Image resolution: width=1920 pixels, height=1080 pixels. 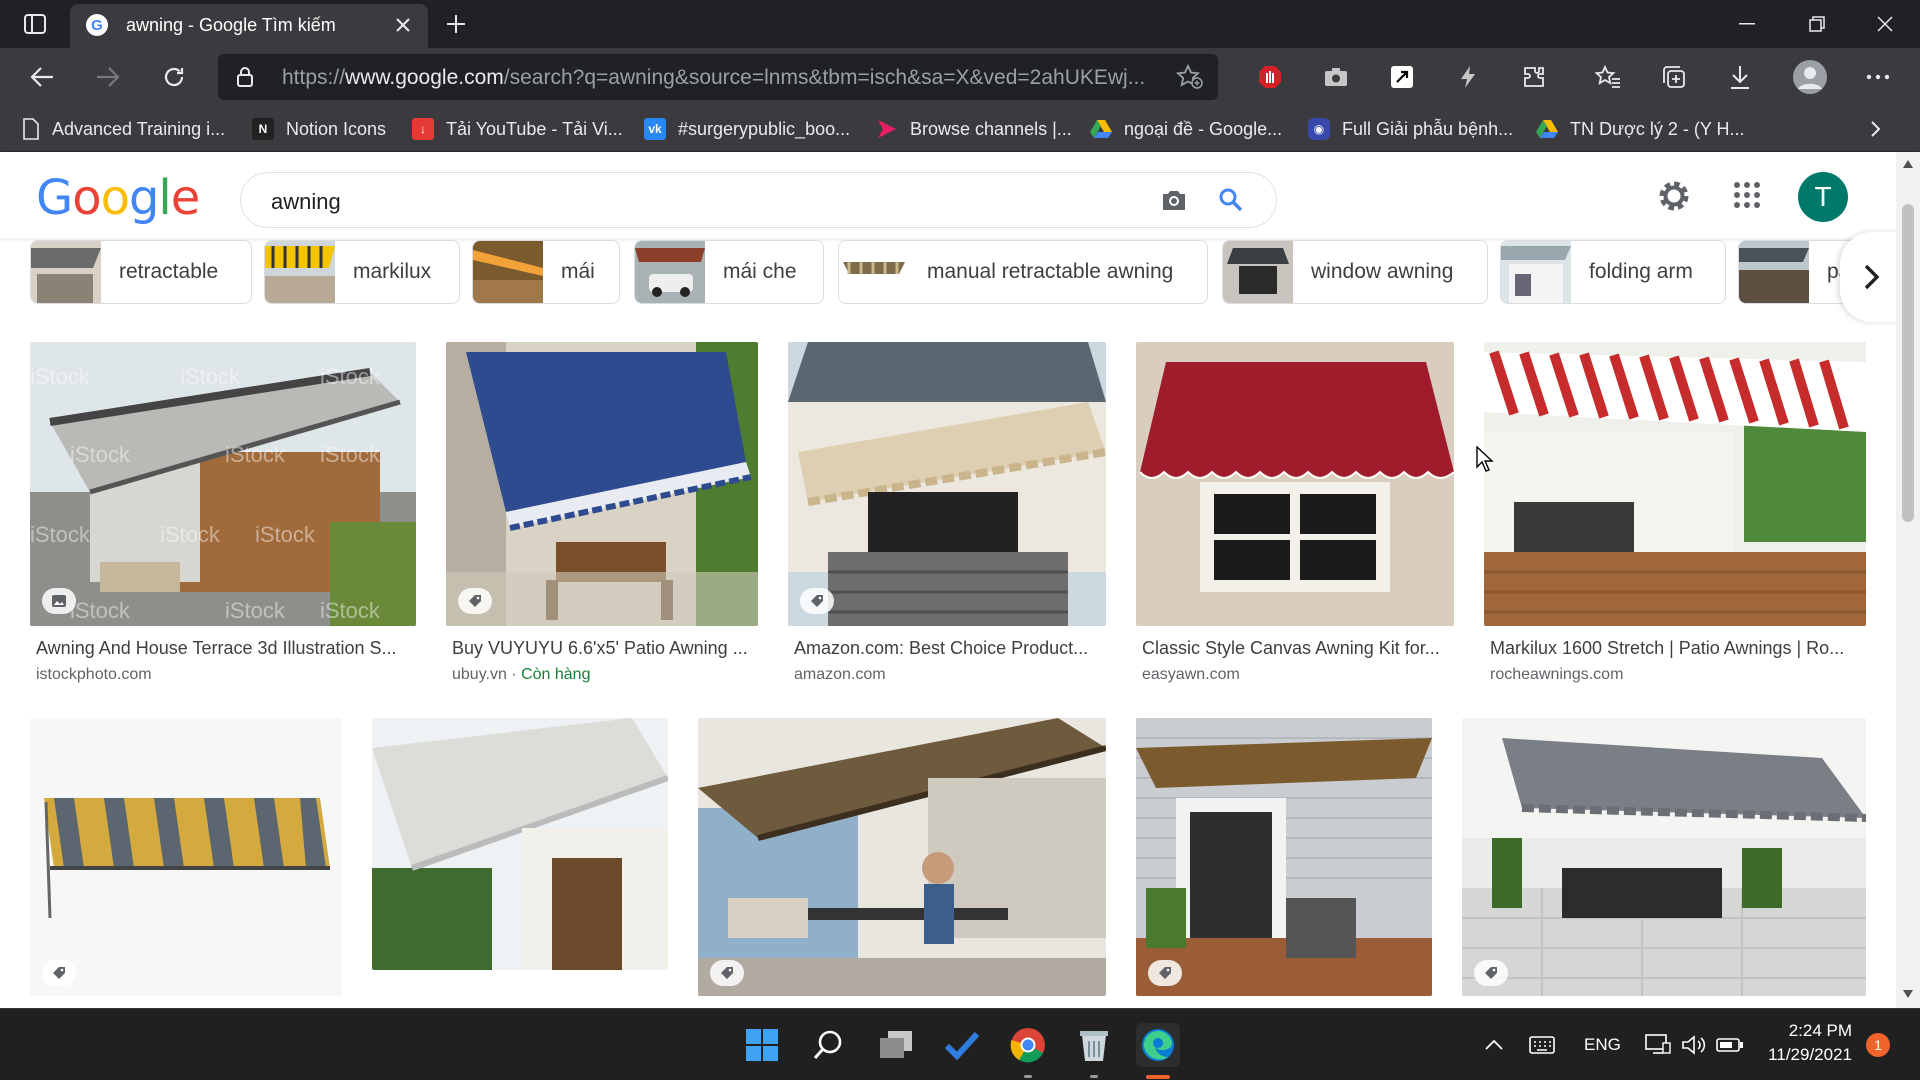 I want to click on result-source: istockphoto.com, so click(x=94, y=675).